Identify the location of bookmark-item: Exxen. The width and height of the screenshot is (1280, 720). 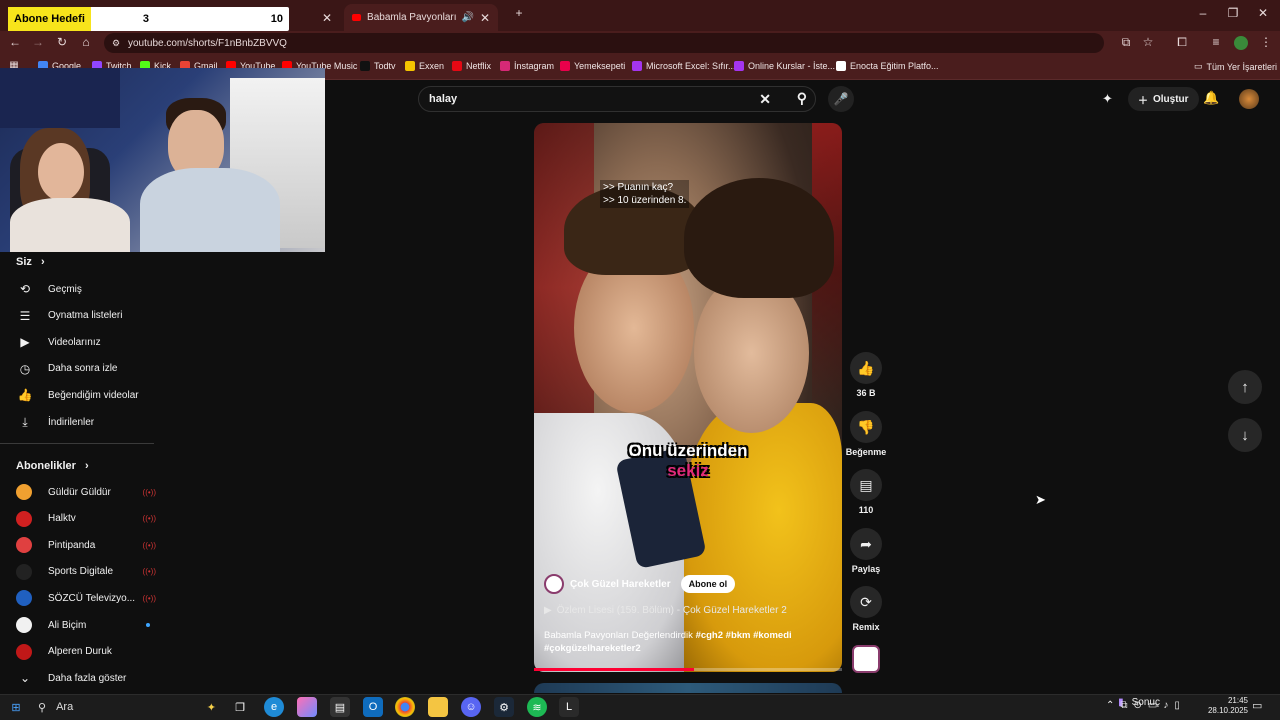
(424, 66).